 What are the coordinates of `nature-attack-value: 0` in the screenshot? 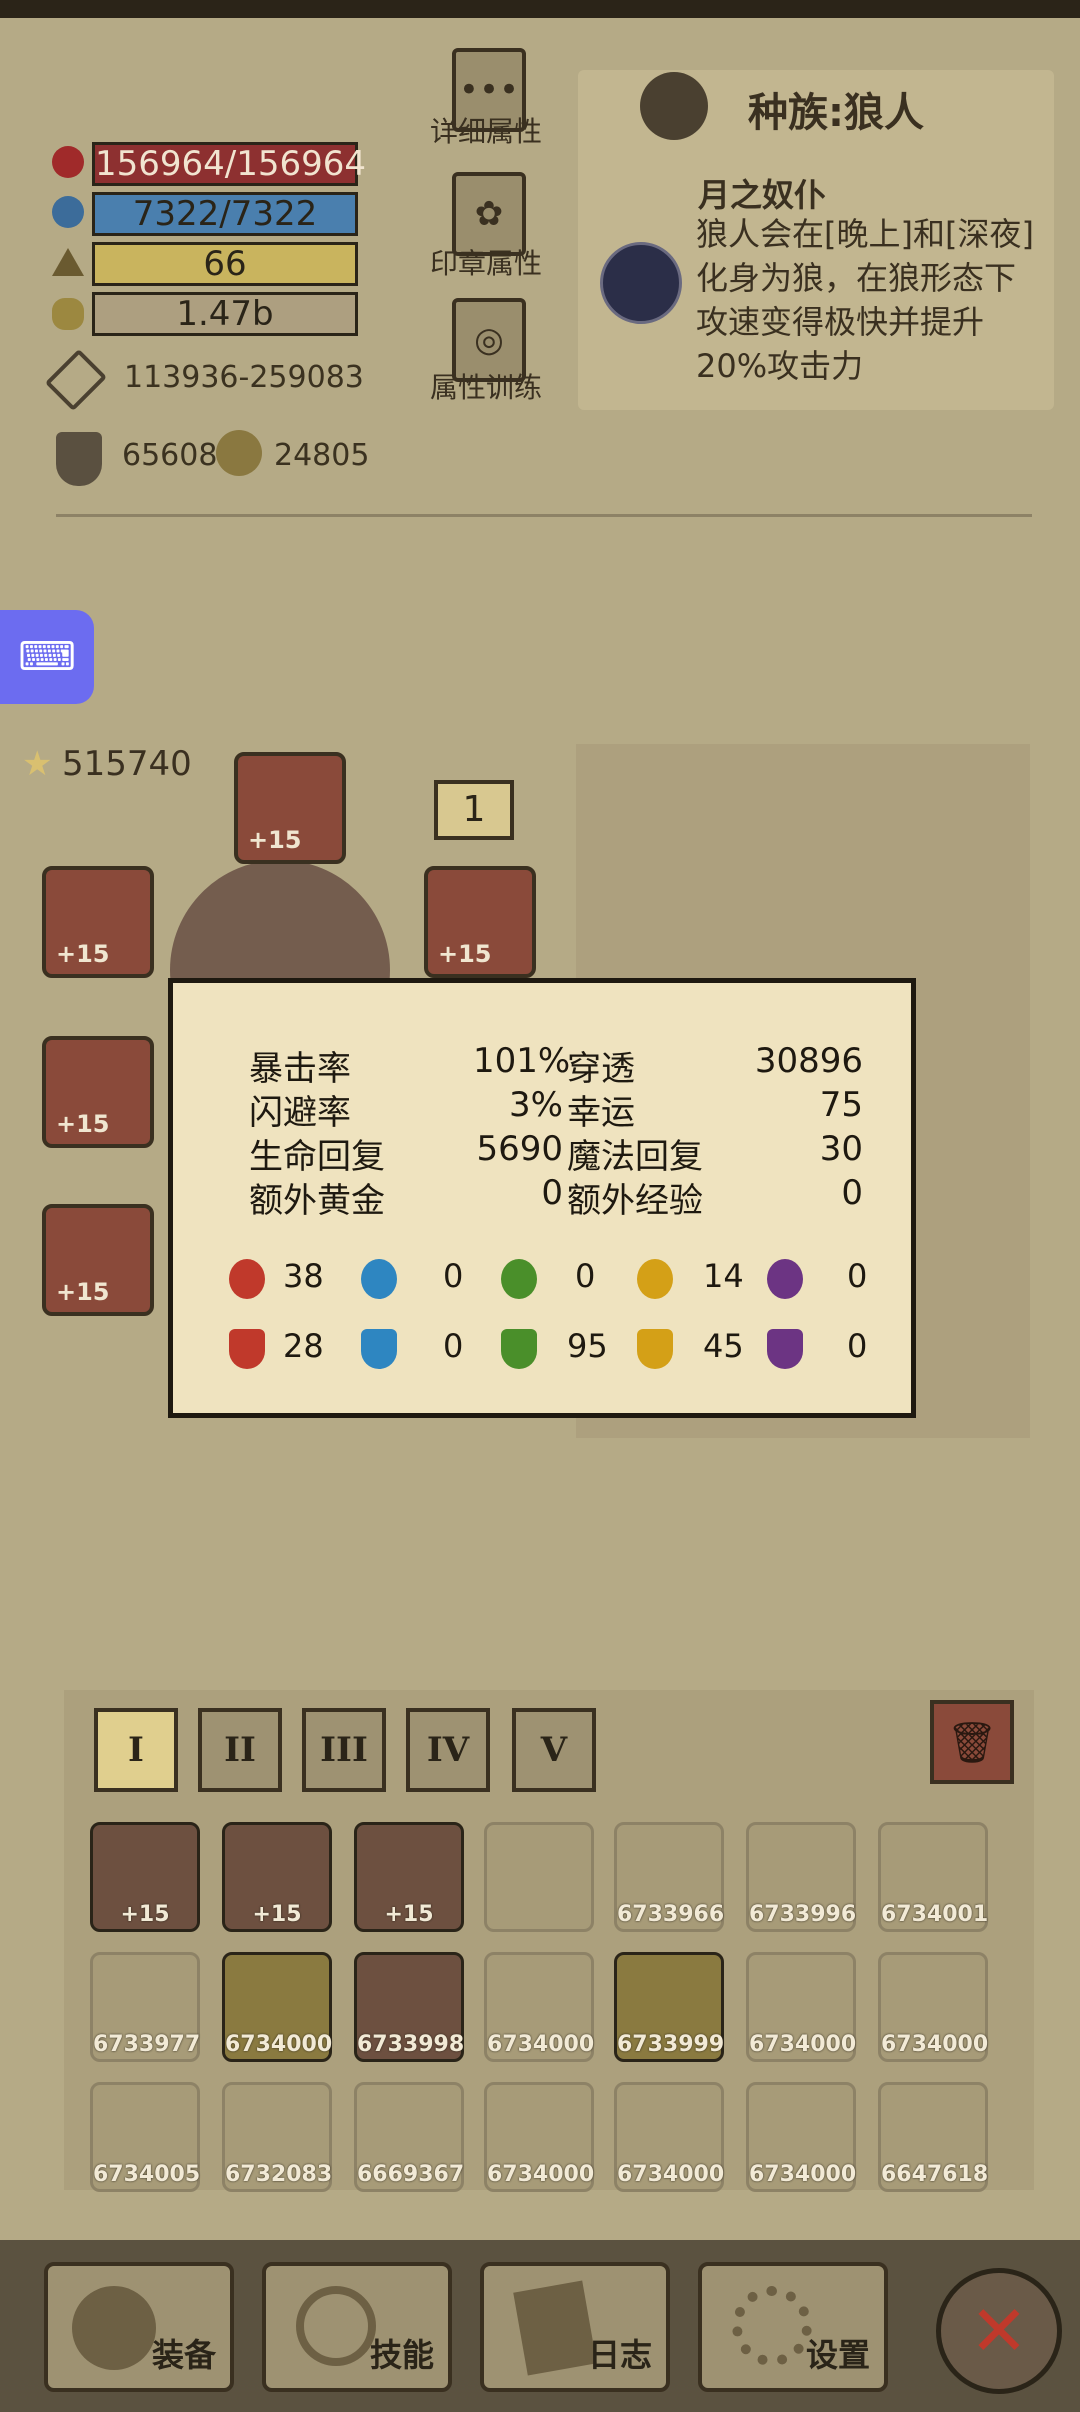 It's located at (585, 1276).